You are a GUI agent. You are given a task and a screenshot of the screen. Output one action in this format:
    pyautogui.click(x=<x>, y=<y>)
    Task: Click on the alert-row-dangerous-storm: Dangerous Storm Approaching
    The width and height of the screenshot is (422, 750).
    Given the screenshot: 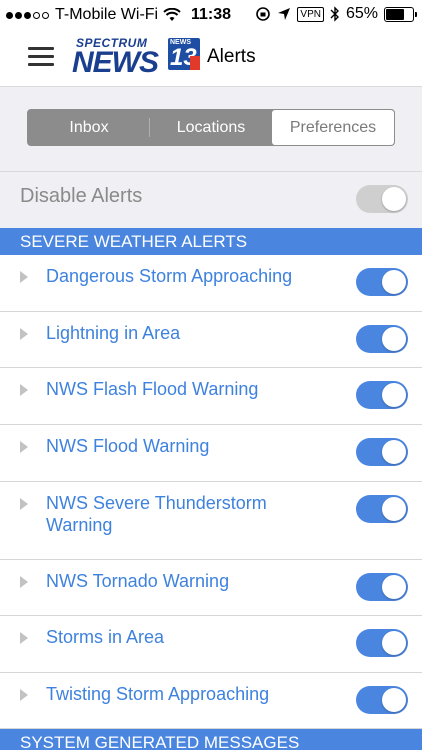 What is the action you would take?
    pyautogui.click(x=211, y=283)
    